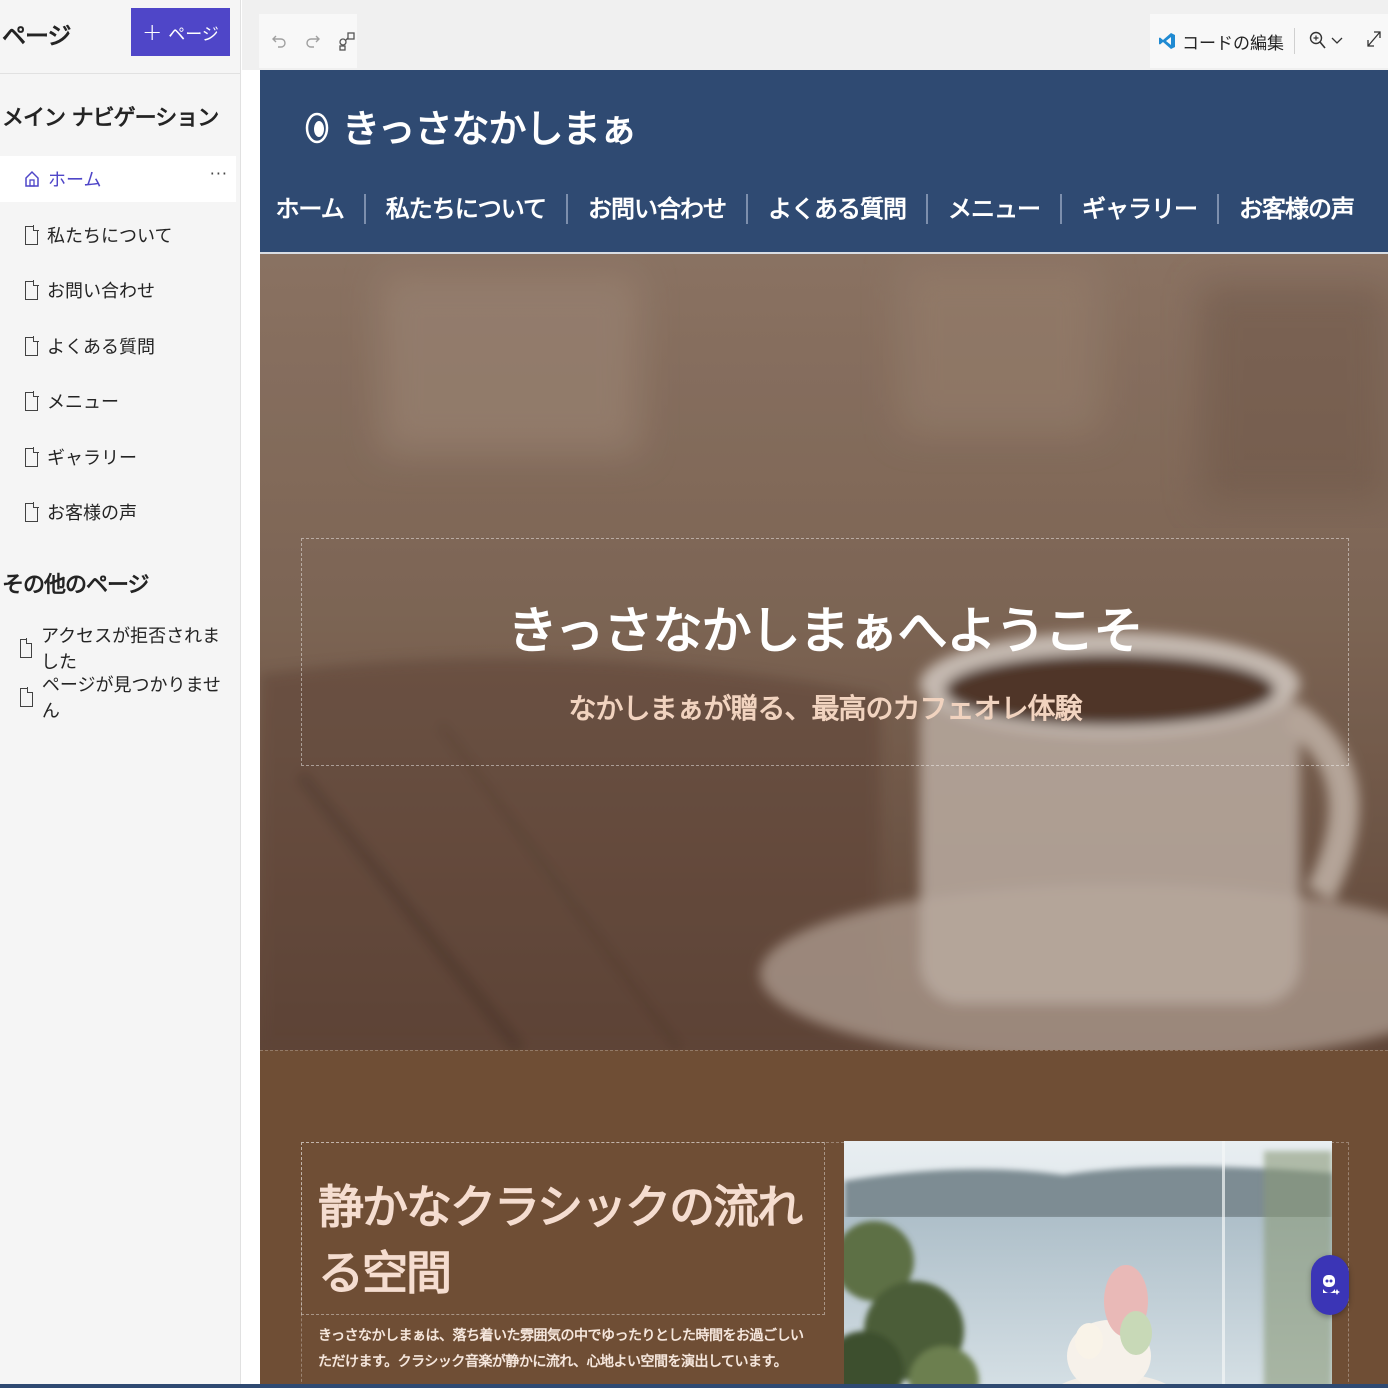 This screenshot has height=1388, width=1388. I want to click on sidebar-item-contact: お問い合わせ, so click(118, 290).